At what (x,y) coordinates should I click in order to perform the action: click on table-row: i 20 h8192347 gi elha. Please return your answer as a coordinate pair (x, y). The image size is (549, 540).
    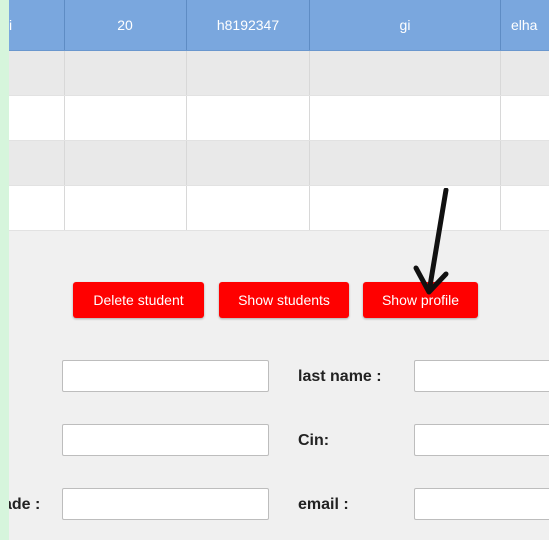
    Looking at the image, I should click on (279, 25).